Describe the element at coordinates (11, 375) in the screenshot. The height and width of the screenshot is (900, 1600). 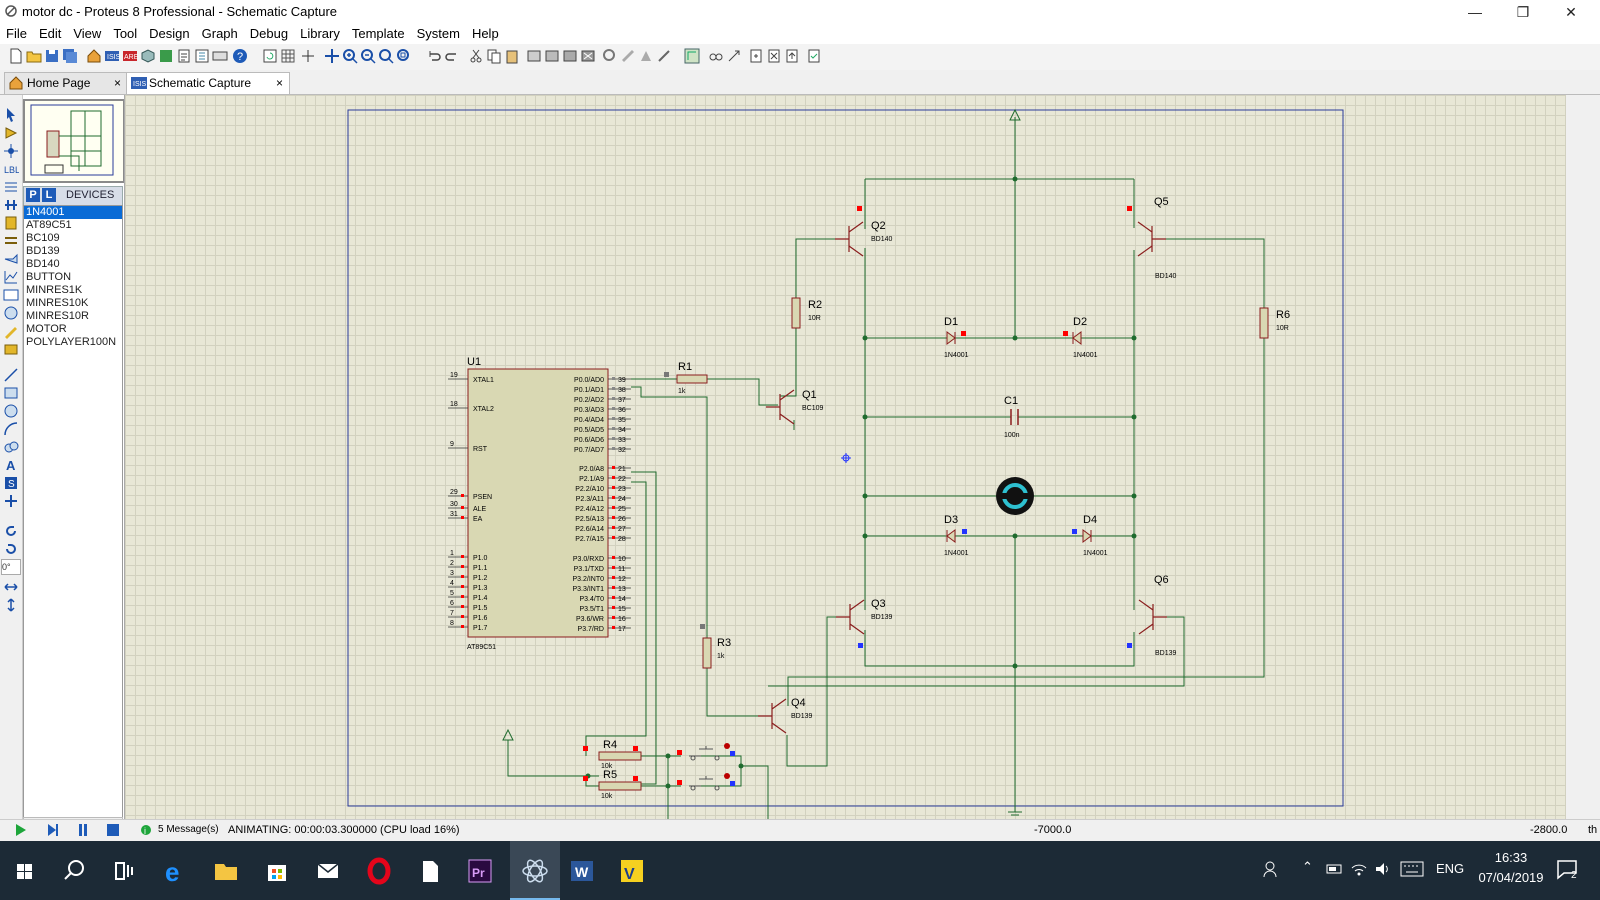
I see `line-icon` at that location.